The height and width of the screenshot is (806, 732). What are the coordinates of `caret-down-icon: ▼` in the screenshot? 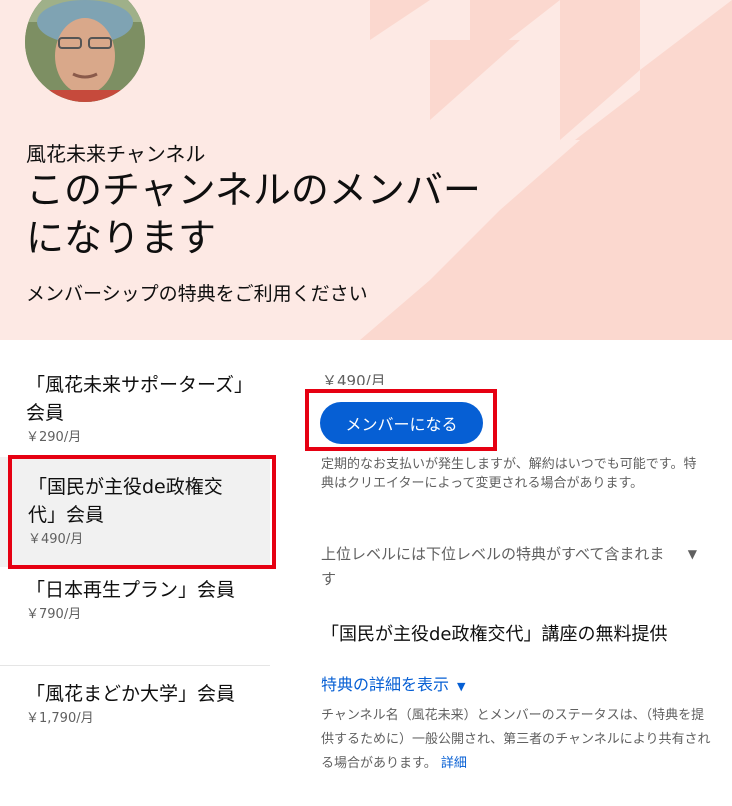 It's located at (461, 686).